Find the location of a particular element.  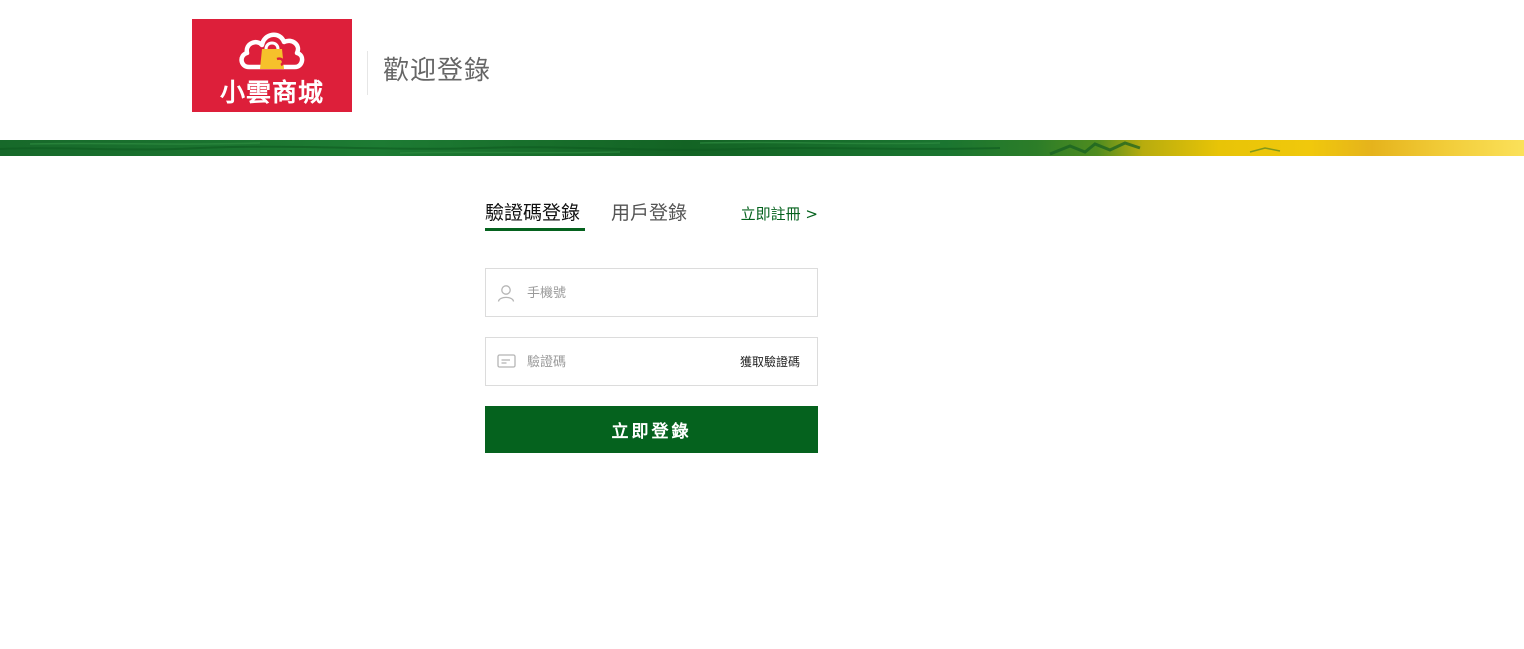

decorative-banner is located at coordinates (762, 148).